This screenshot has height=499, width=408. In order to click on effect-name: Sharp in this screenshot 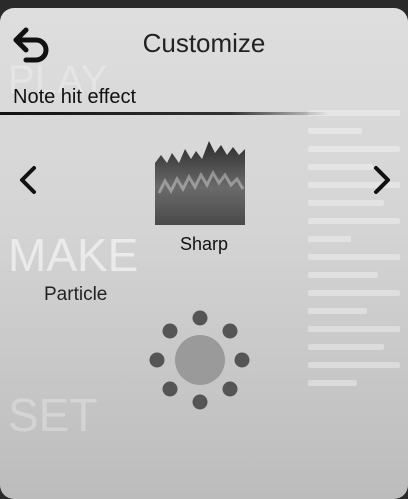, I will do `click(204, 244)`.